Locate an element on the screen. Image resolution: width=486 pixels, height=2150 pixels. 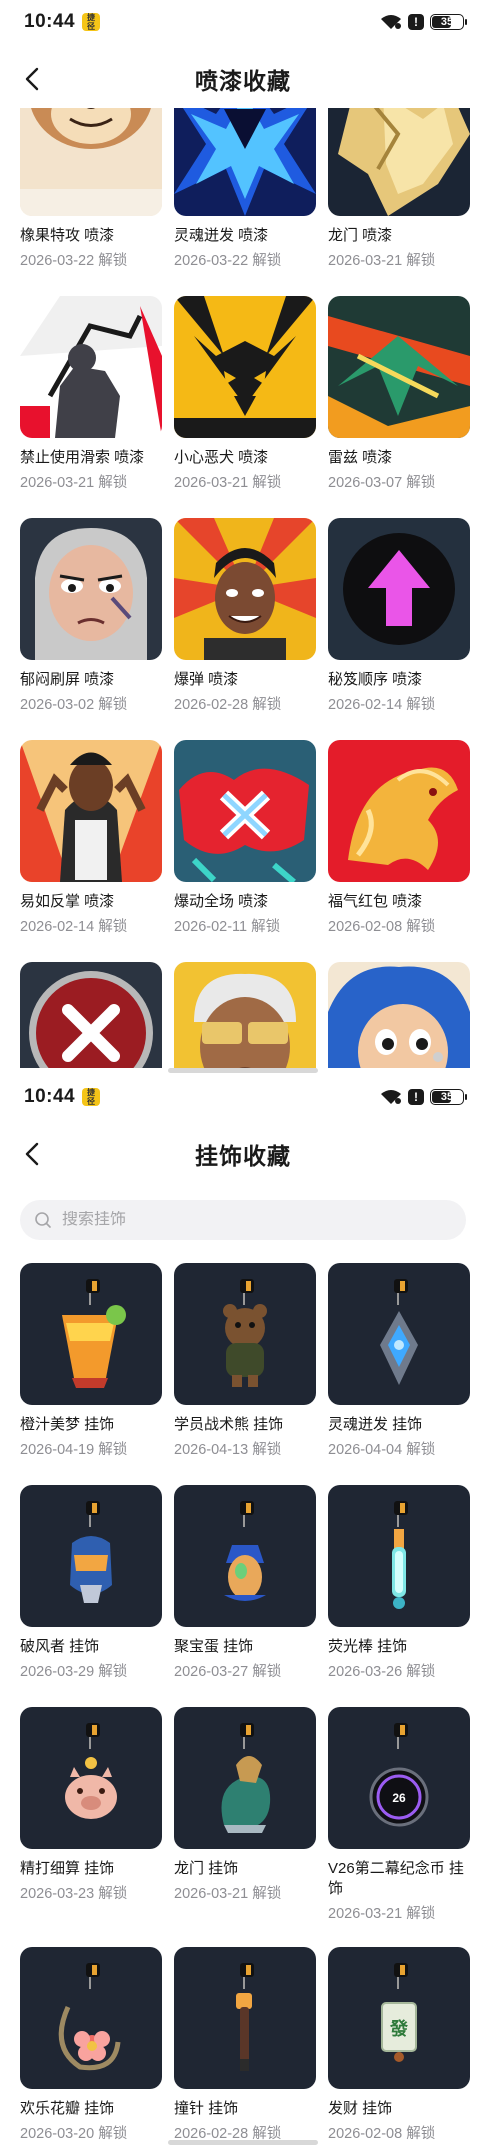
coin-icon: 26 is located at coordinates (399, 1778).